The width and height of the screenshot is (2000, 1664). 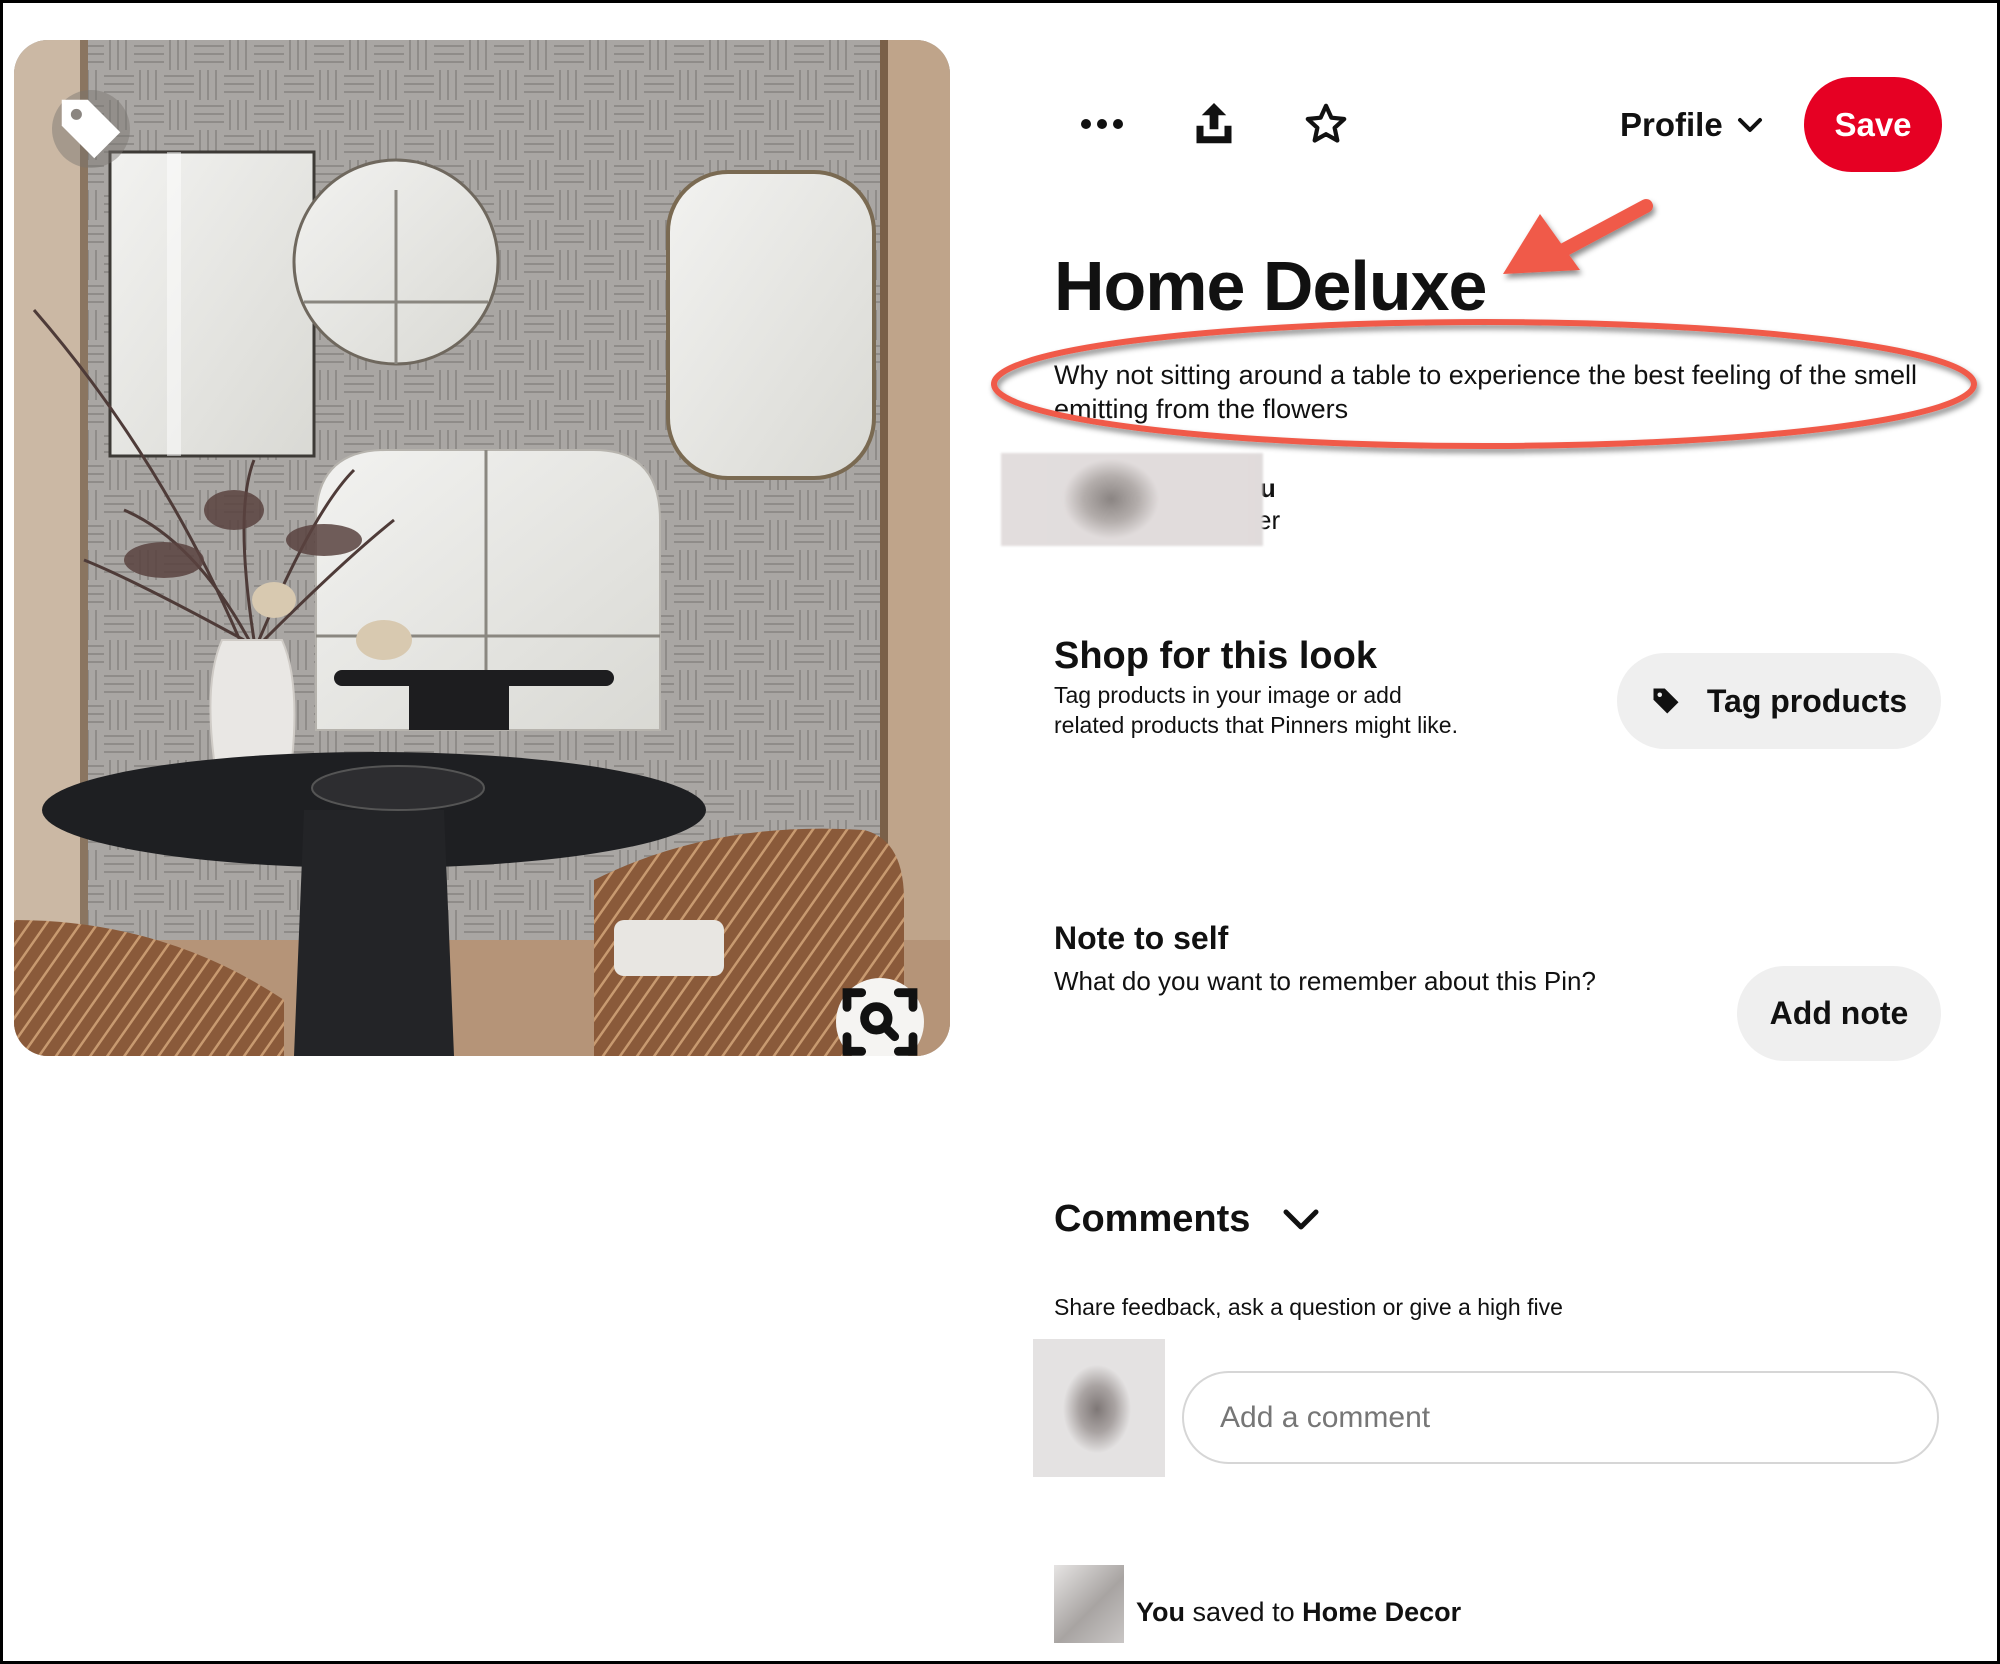 I want to click on shop-section-title: Shop for this look, so click(x=1215, y=656).